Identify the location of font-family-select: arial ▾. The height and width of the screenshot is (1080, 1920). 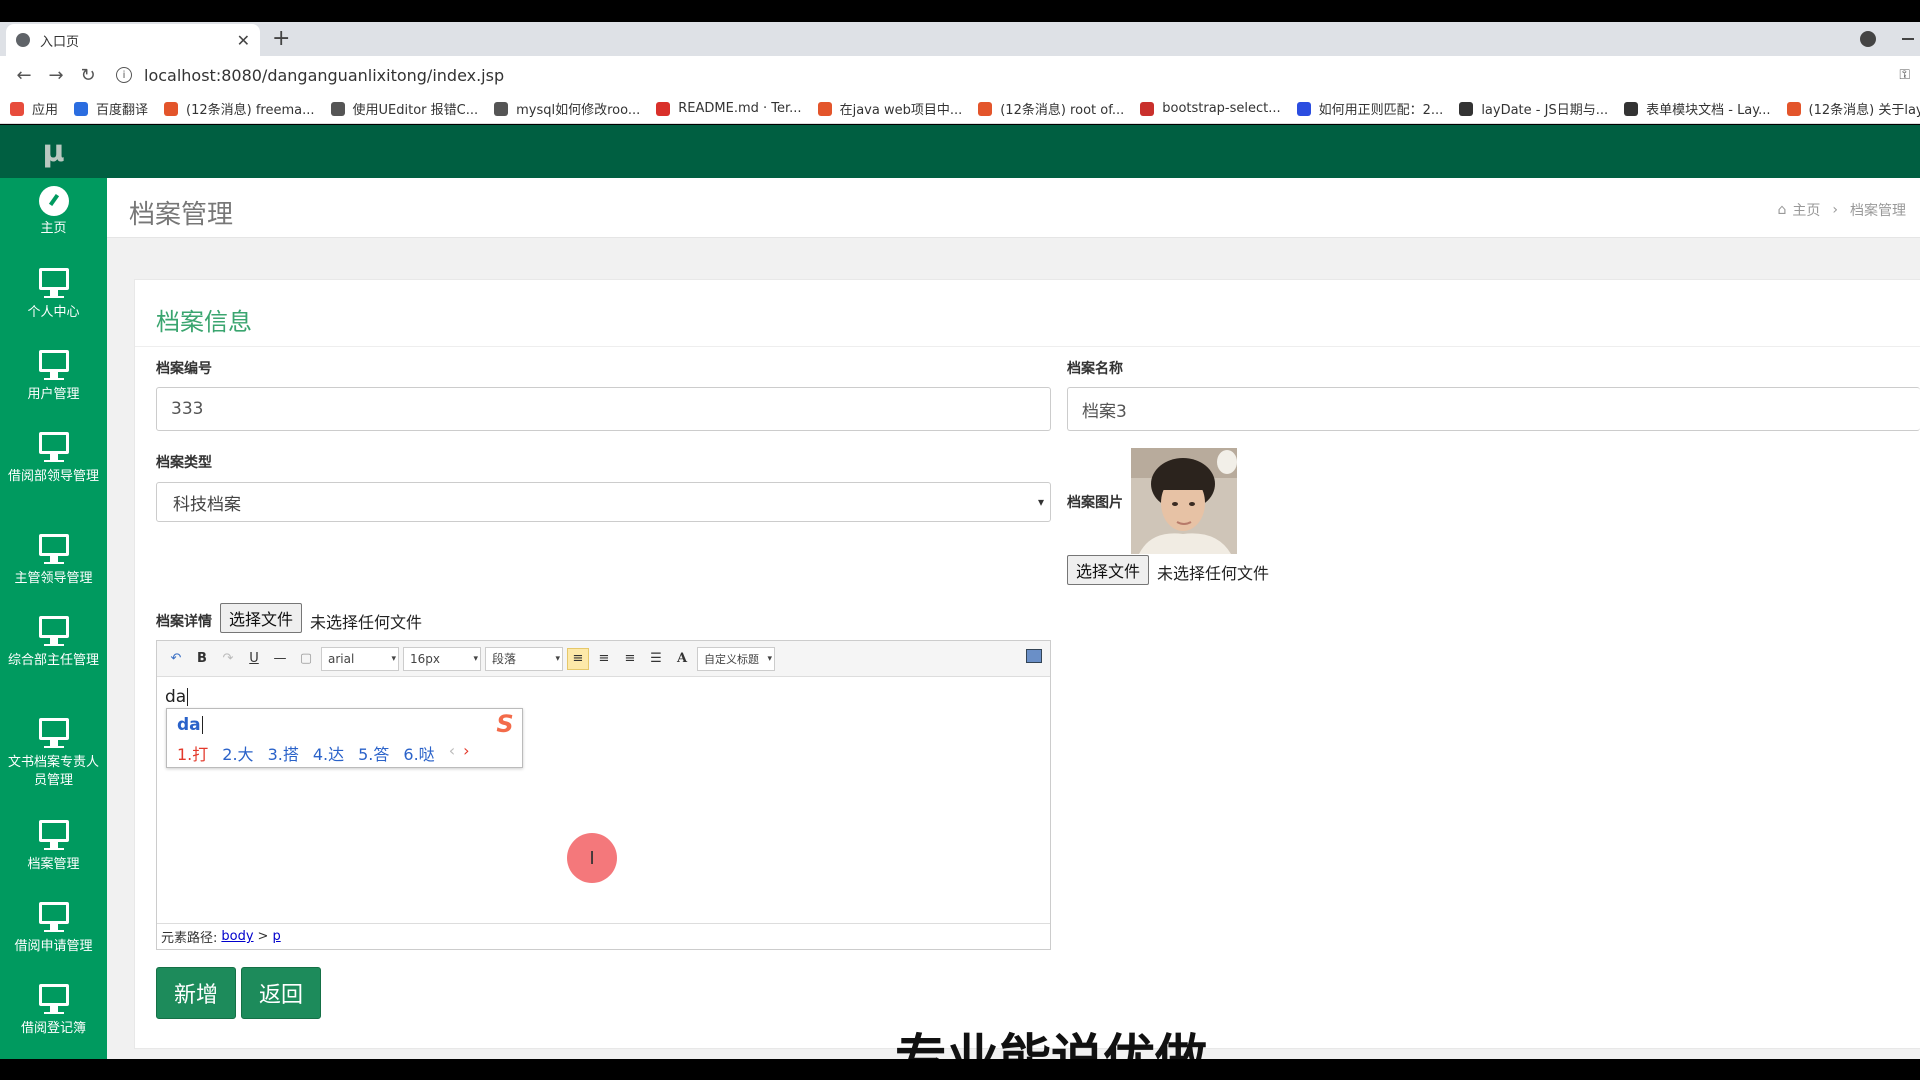
(360, 658).